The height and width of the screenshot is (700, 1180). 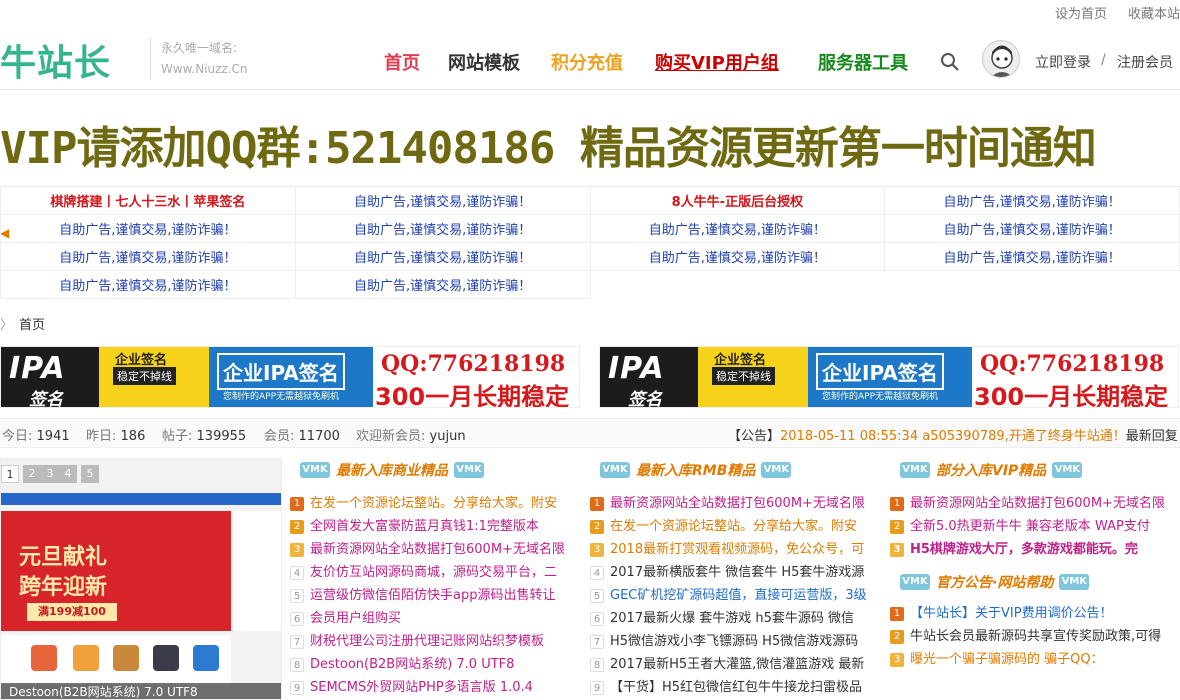 I want to click on stat-new-member: 欢迎新会员: yujun, so click(x=411, y=436).